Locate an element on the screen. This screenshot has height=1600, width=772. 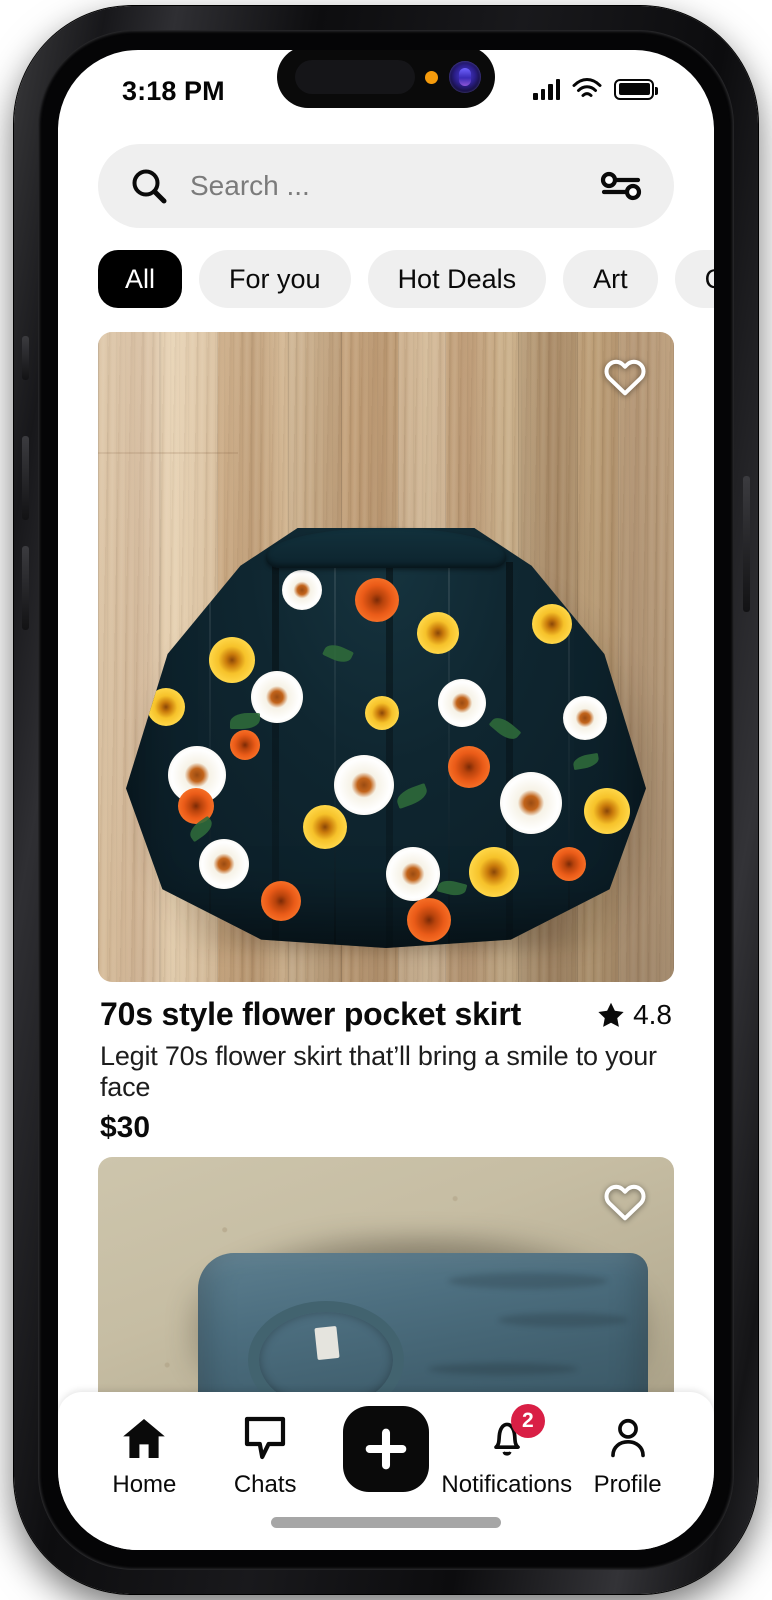
filter-sliders-icon is located at coordinates (621, 186).